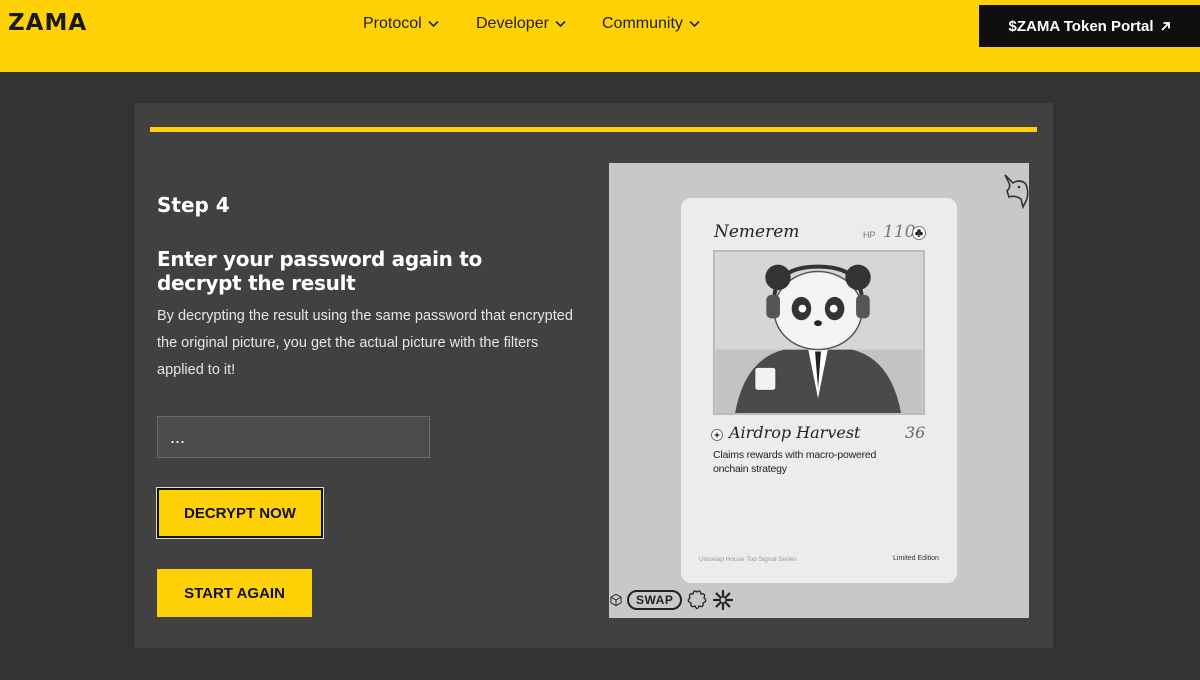 The width and height of the screenshot is (1200, 680). What do you see at coordinates (293, 437) in the screenshot?
I see `password-input` at bounding box center [293, 437].